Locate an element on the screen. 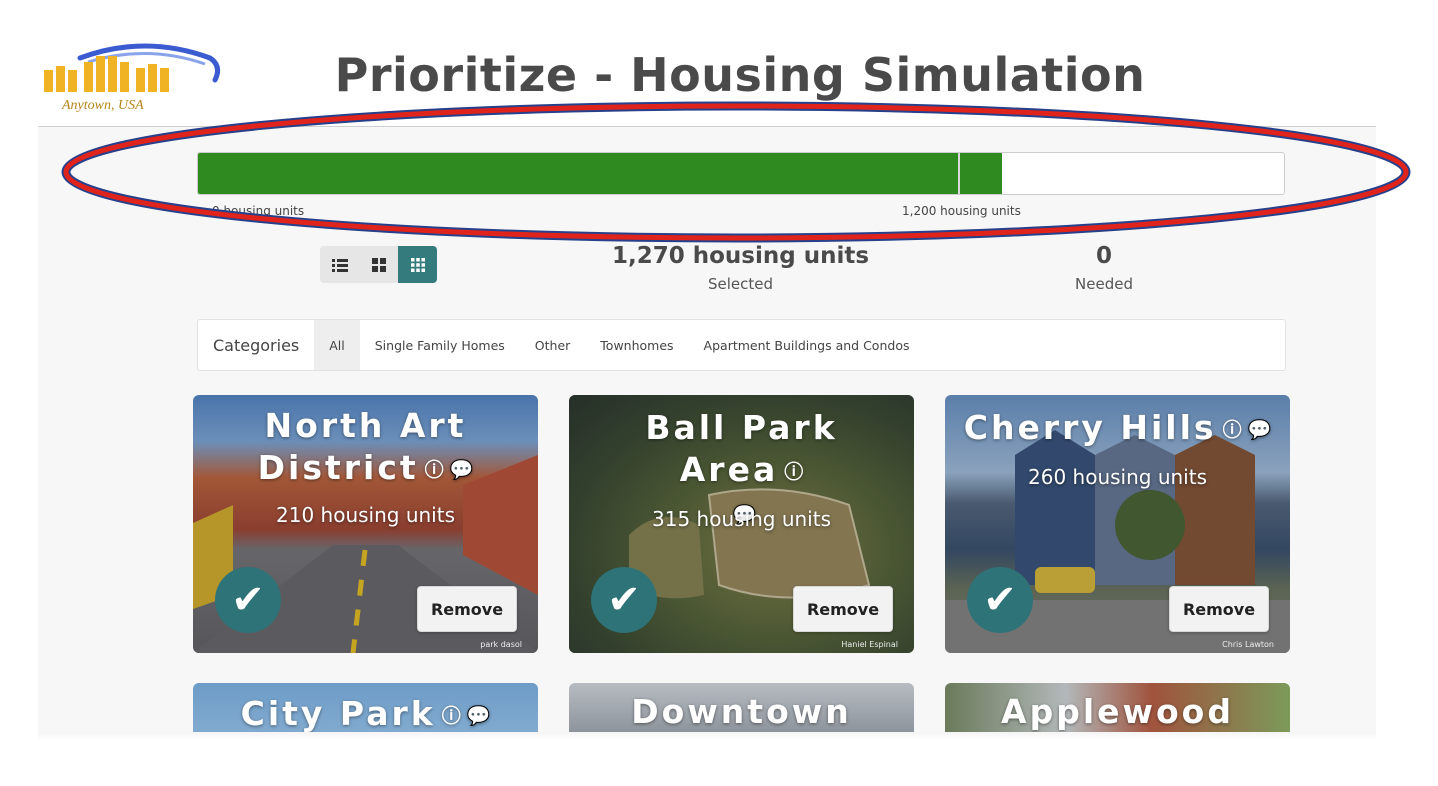 The width and height of the screenshot is (1438, 786). card-title: City Park ⓘ 💬 is located at coordinates (365, 715).